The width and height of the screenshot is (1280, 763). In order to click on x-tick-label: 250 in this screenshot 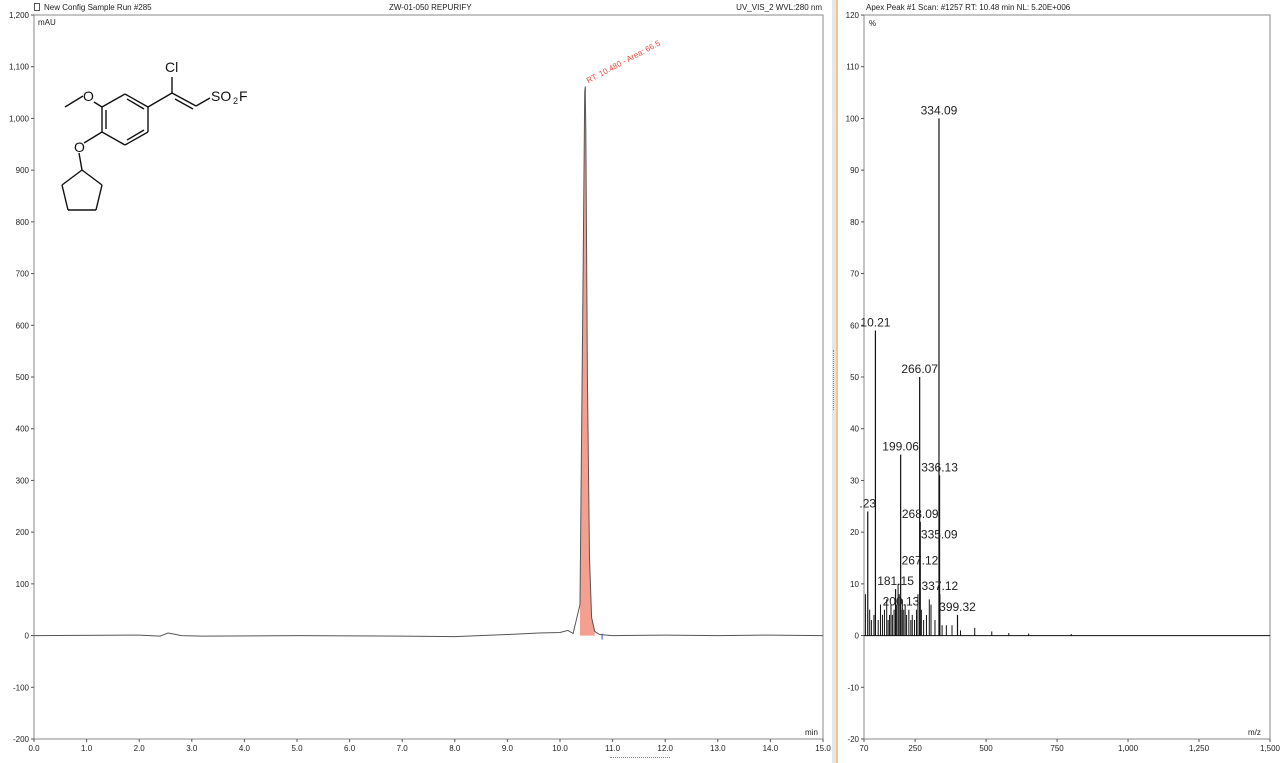, I will do `click(915, 748)`.